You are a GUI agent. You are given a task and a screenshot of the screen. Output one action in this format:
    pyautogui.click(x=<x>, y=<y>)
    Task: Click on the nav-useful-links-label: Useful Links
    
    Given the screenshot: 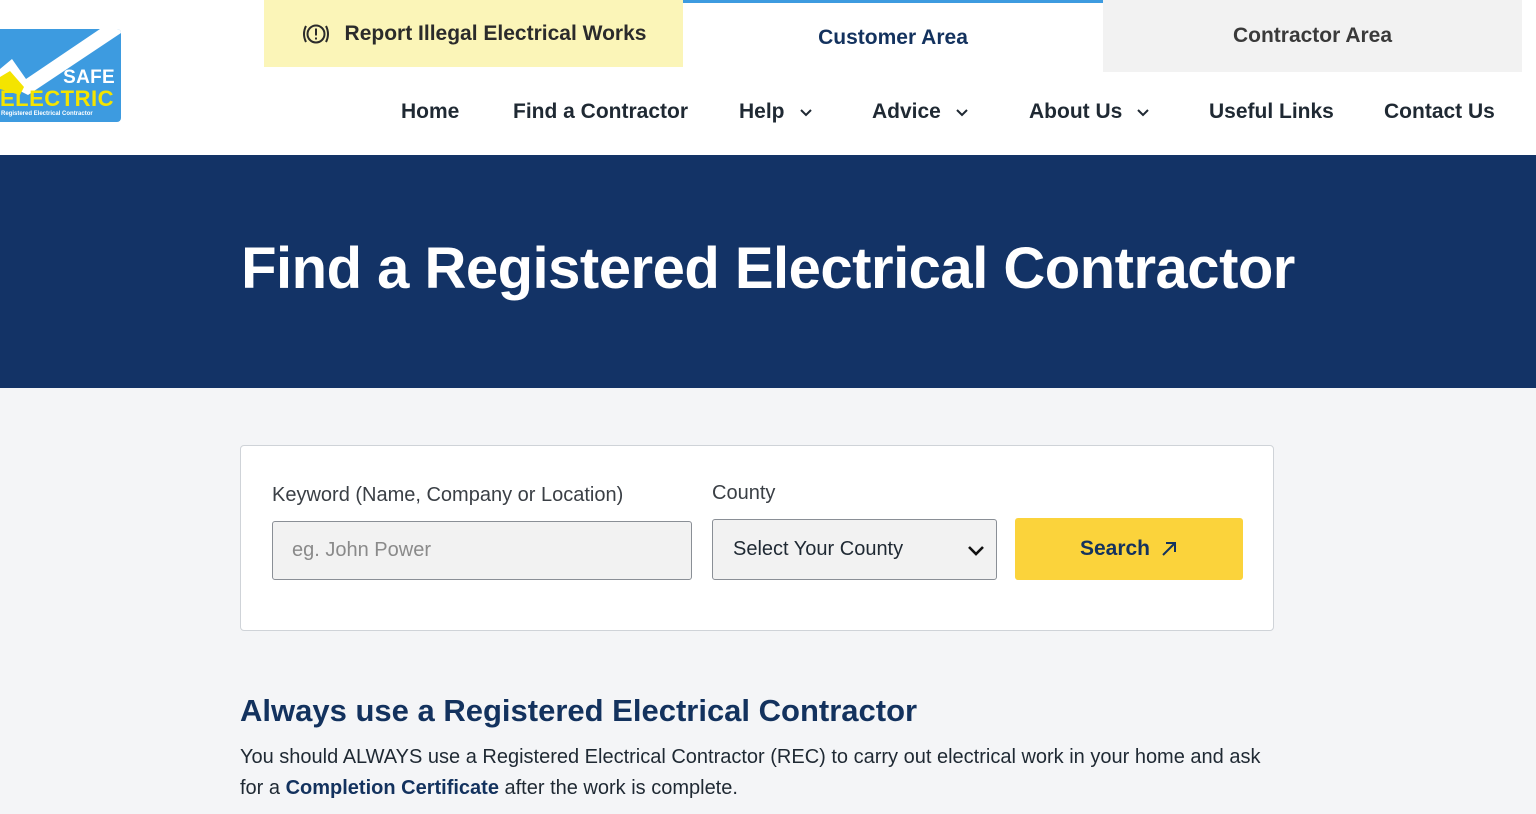 What is the action you would take?
    pyautogui.click(x=1271, y=111)
    